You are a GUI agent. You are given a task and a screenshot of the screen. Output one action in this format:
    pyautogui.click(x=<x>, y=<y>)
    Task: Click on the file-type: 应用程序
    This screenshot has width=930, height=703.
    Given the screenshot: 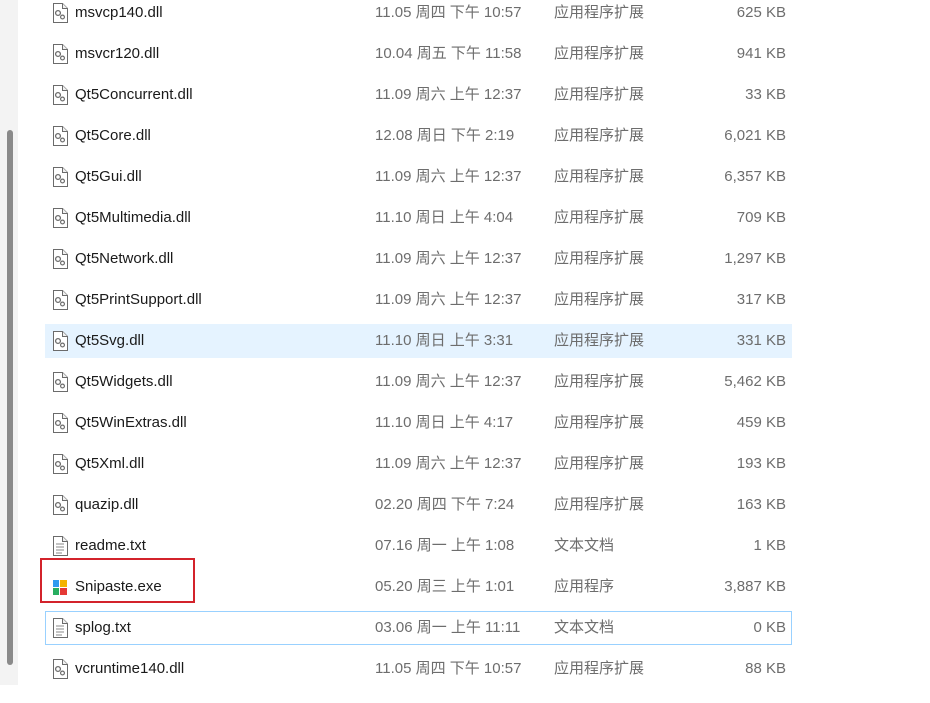 What is the action you would take?
    pyautogui.click(x=584, y=586)
    